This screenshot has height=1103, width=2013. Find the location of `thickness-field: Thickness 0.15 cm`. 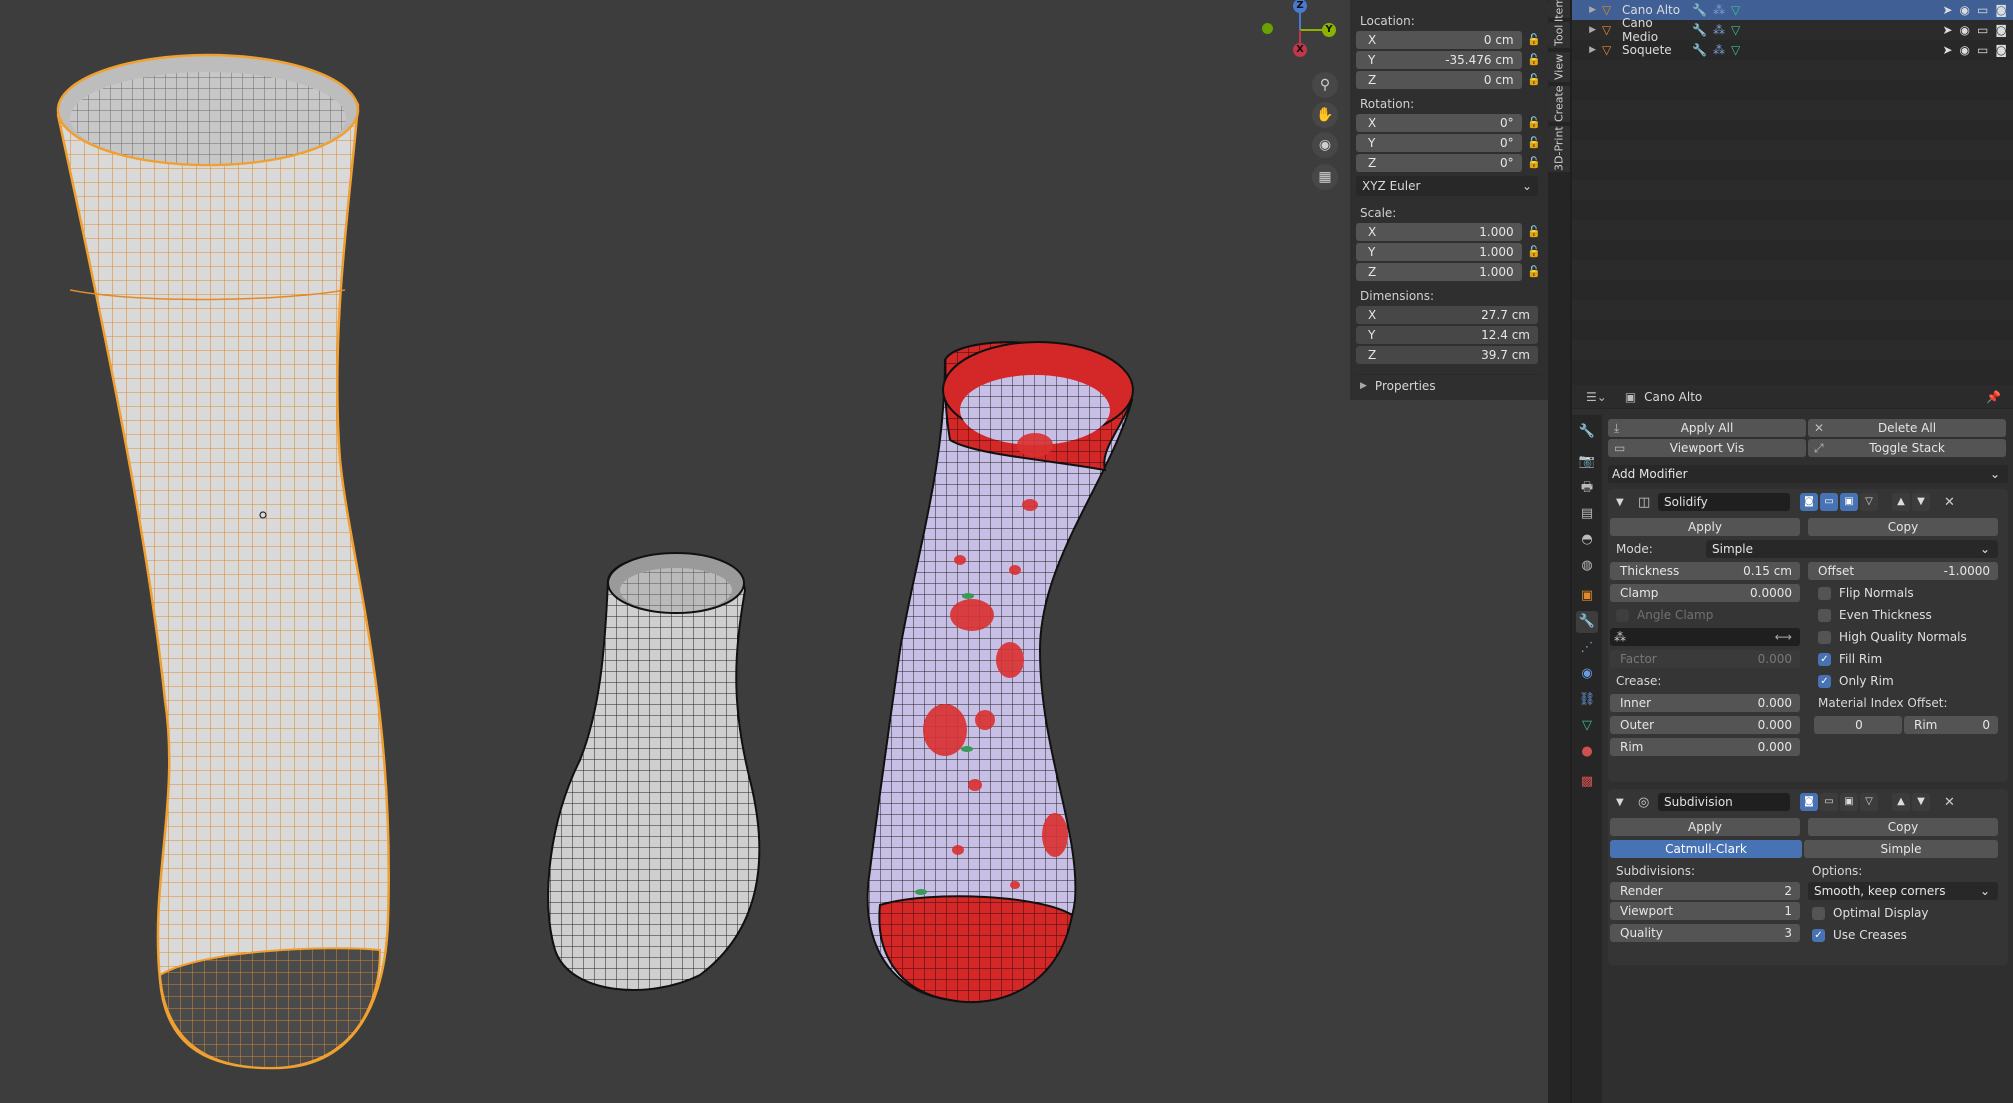

thickness-field: Thickness 0.15 cm is located at coordinates (1705, 571).